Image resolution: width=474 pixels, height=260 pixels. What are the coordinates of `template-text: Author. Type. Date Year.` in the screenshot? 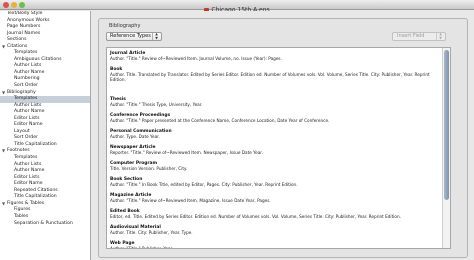 It's located at (270, 136).